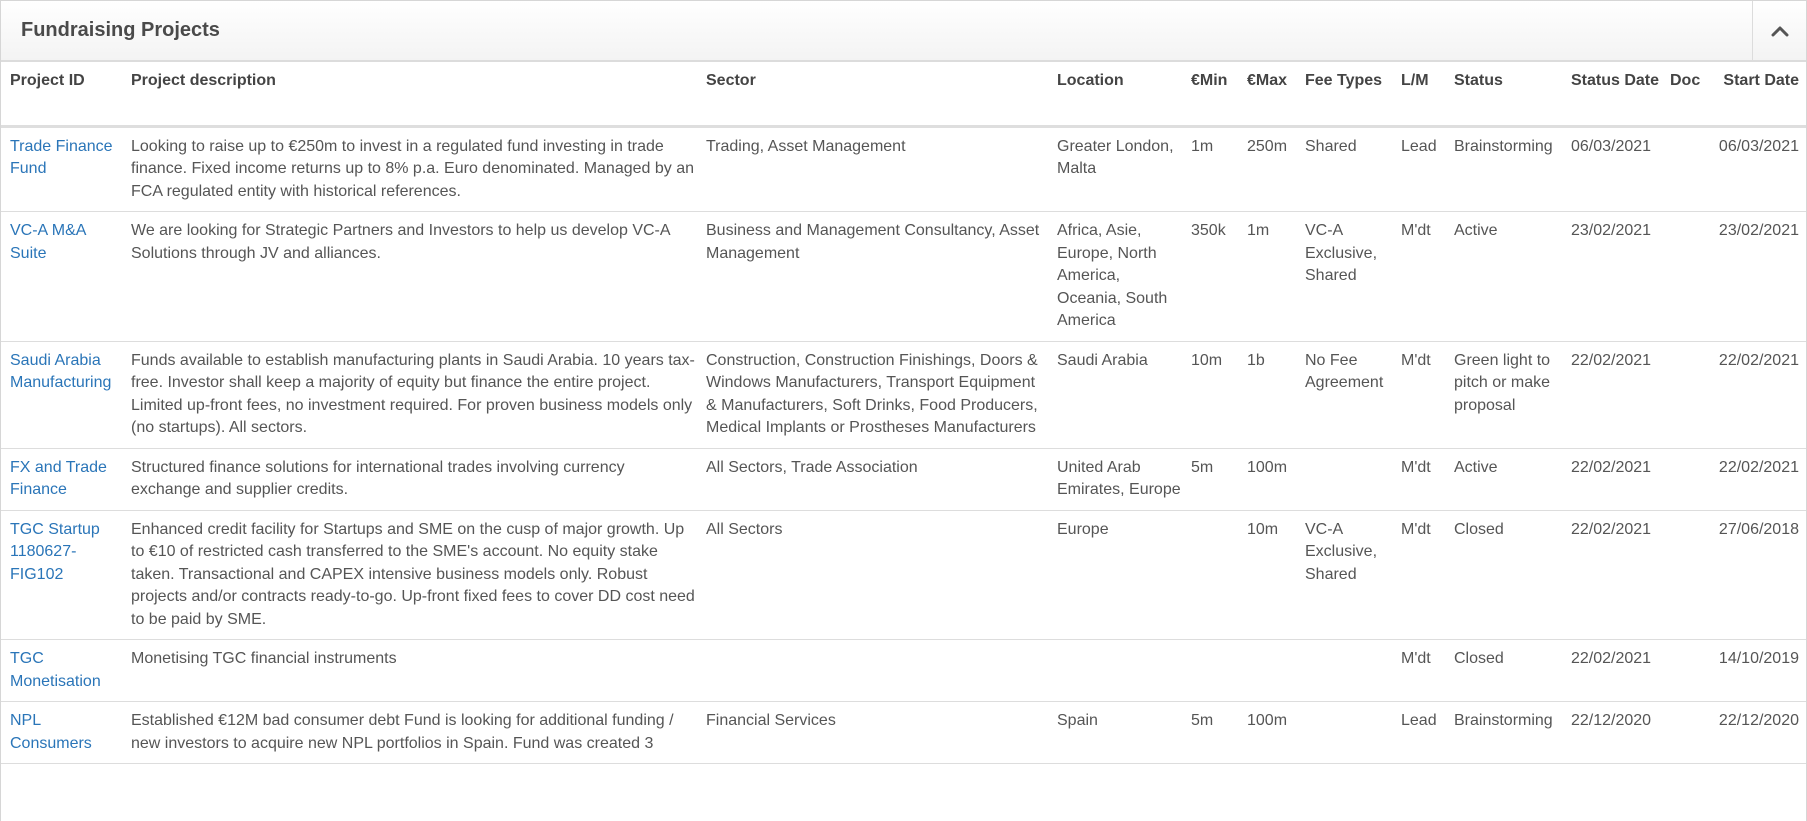  I want to click on column-header-location: Location, so click(1115, 95).